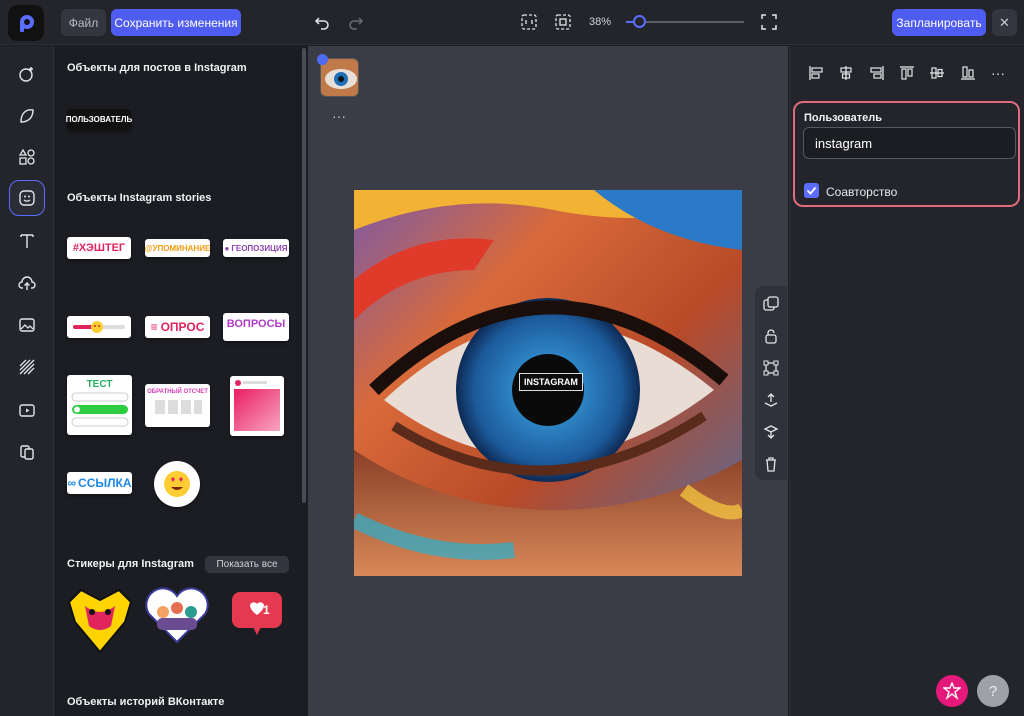  What do you see at coordinates (99, 327) in the screenshot?
I see `emoji-slider-sticker` at bounding box center [99, 327].